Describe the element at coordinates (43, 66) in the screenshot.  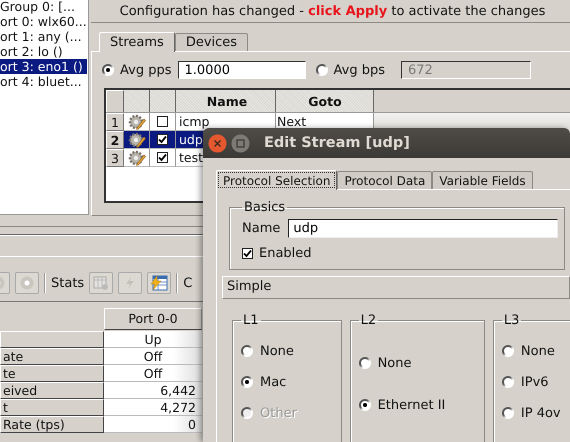
I see `port-item: ort 3: eno1 ()` at that location.